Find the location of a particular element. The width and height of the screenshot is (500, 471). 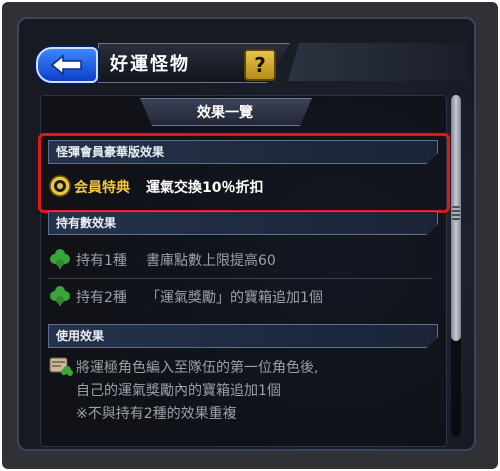

possession-label-1: 持有1種 is located at coordinates (101, 261).